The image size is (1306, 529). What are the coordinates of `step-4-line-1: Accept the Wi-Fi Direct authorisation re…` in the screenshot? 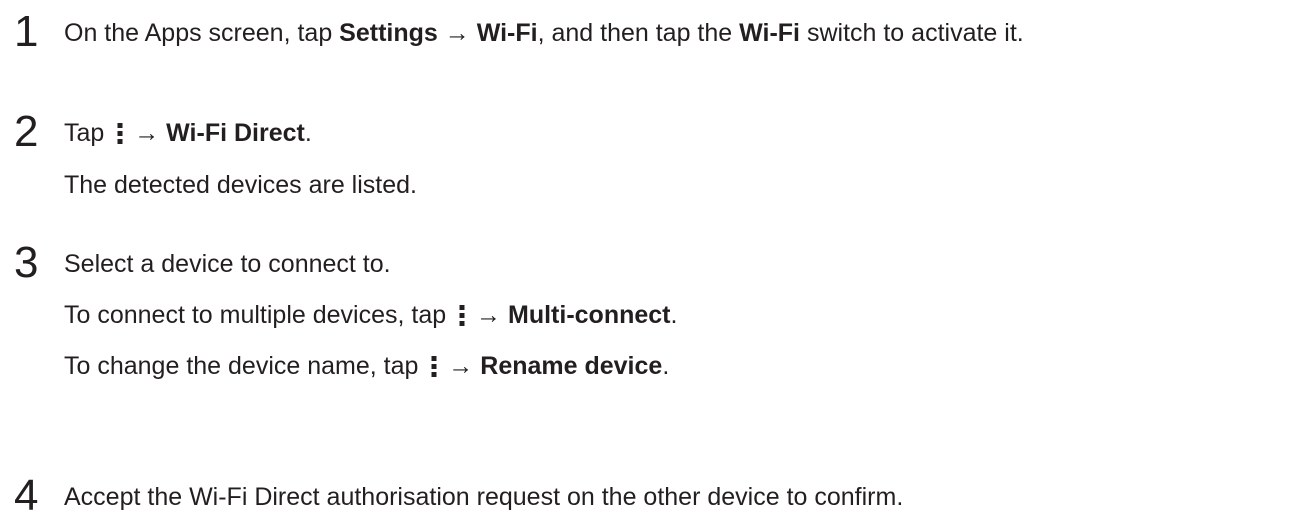 It's located at (483, 497).